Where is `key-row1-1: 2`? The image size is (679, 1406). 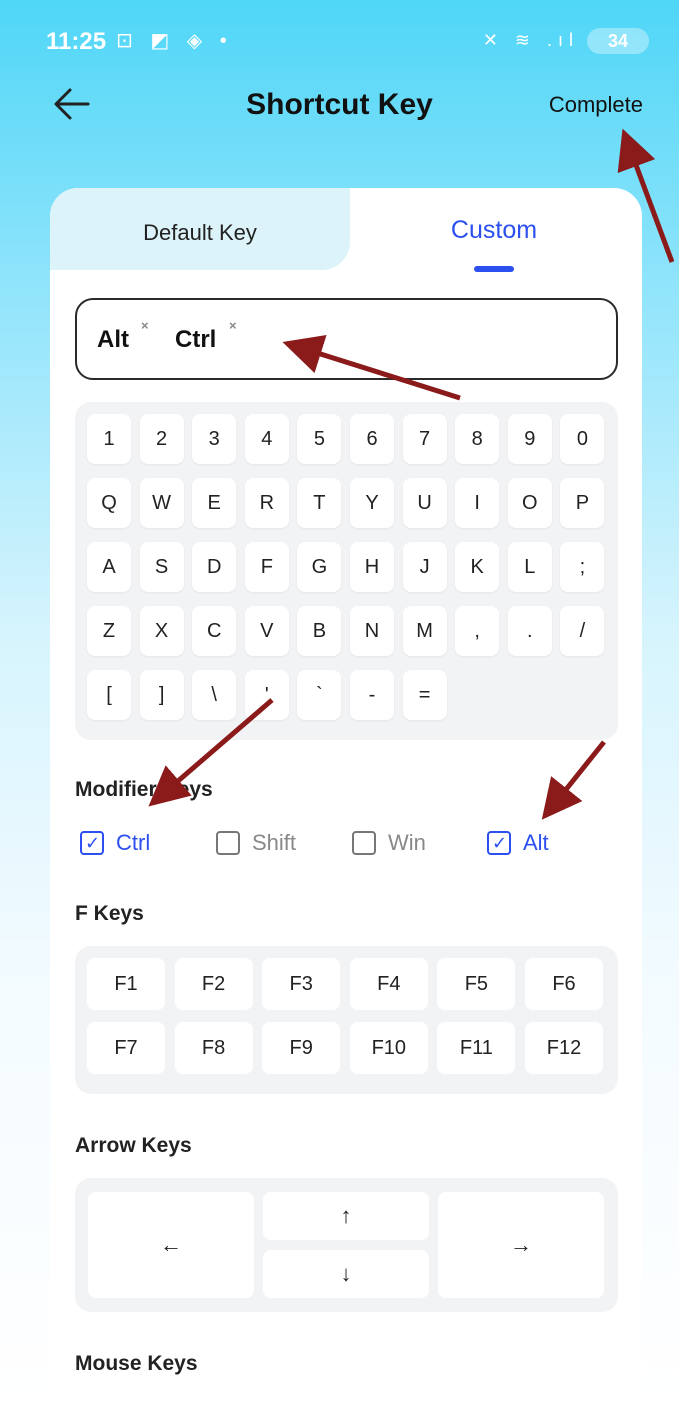
key-row1-1: 2 is located at coordinates (161, 439).